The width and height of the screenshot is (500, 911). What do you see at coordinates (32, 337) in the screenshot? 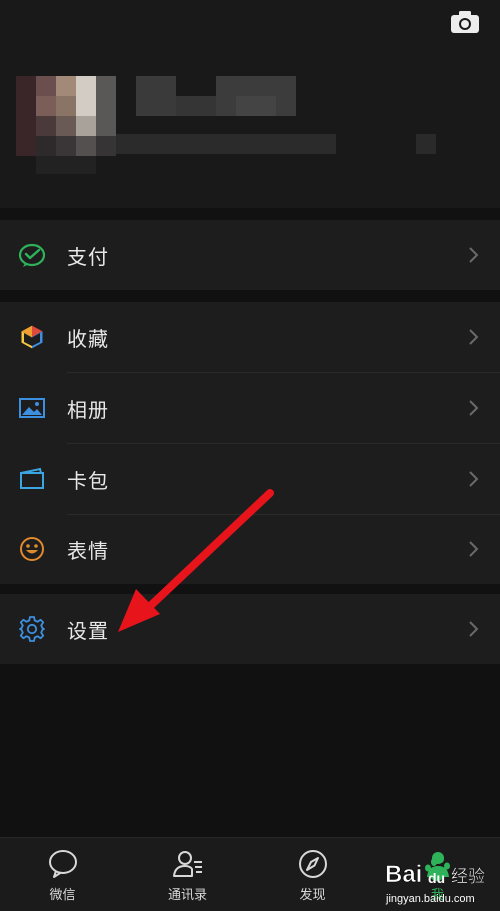
I see `cube-icon` at bounding box center [32, 337].